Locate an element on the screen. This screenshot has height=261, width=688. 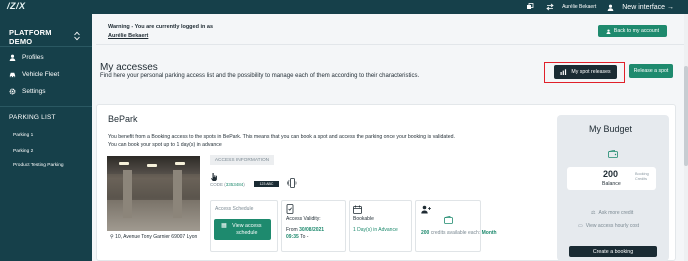
current-user-name: Aurélie Bekaert is located at coordinates (579, 7).